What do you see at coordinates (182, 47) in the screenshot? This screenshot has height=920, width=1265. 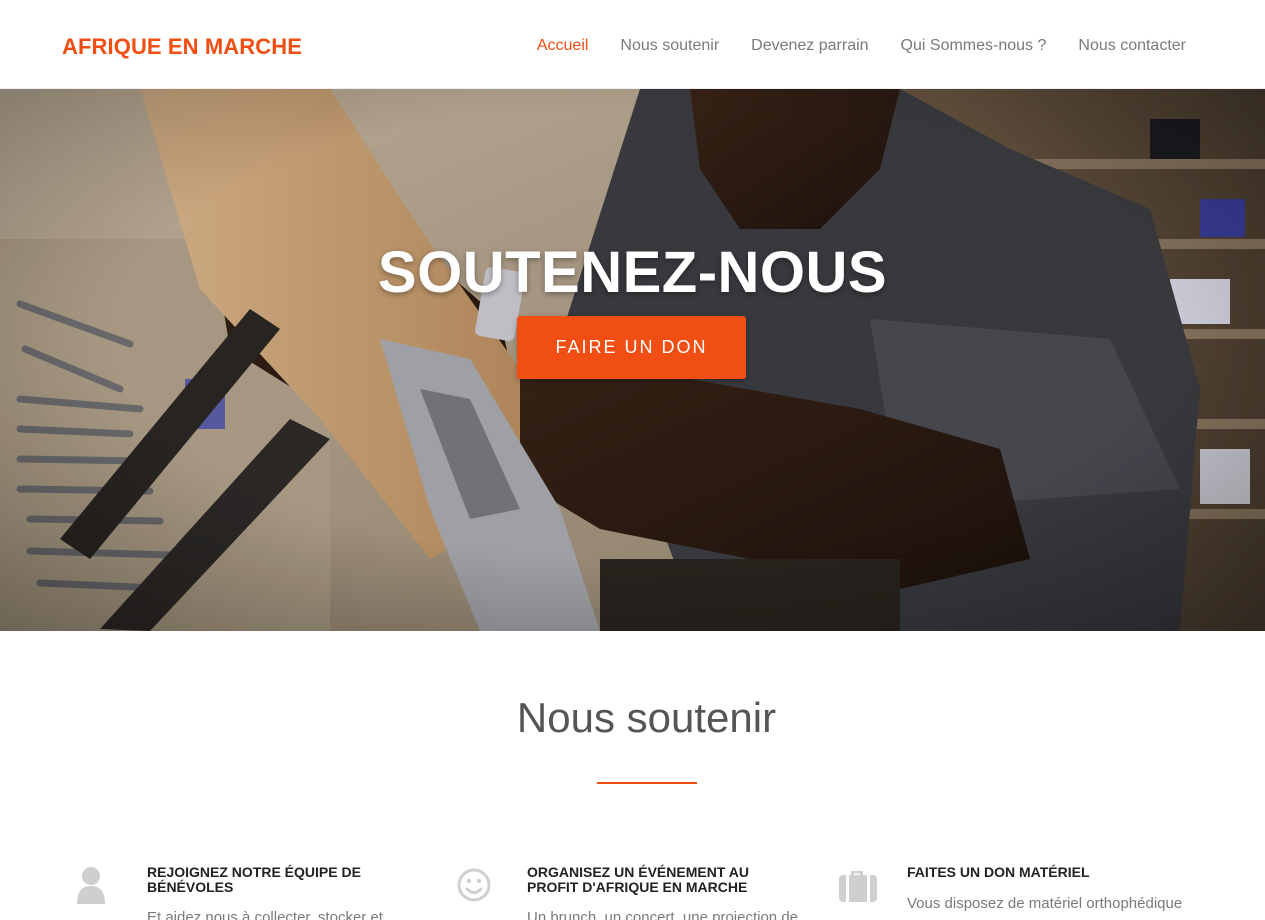 I see `brand-logo: AFRIQUE EN MARCHE` at bounding box center [182, 47].